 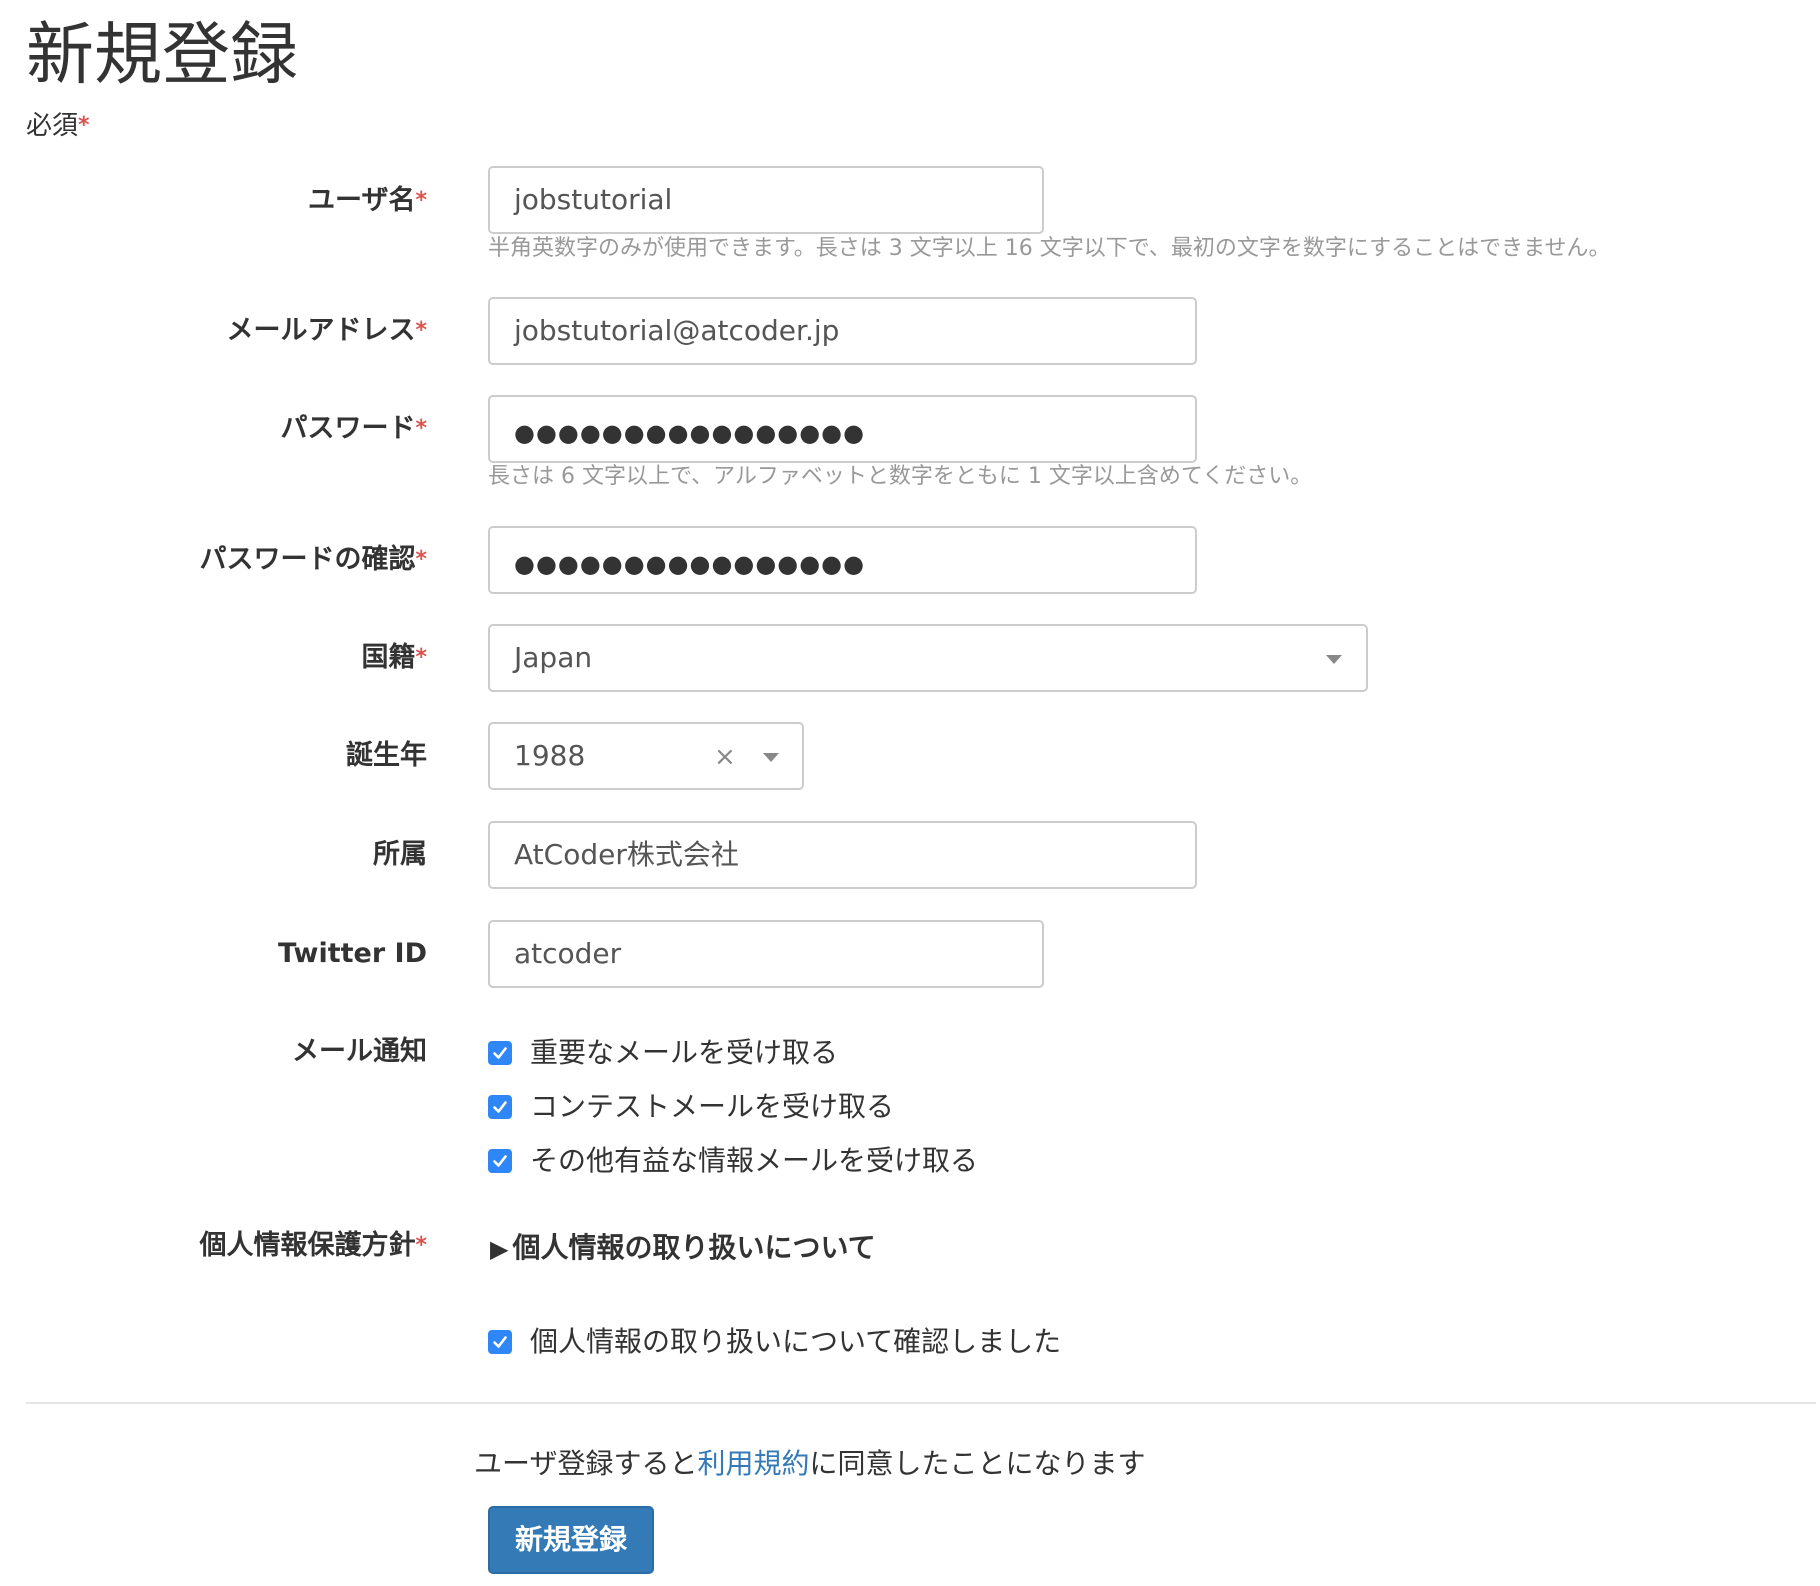 I want to click on email-input: jobstutorial@atcoder.jp, so click(x=842, y=331).